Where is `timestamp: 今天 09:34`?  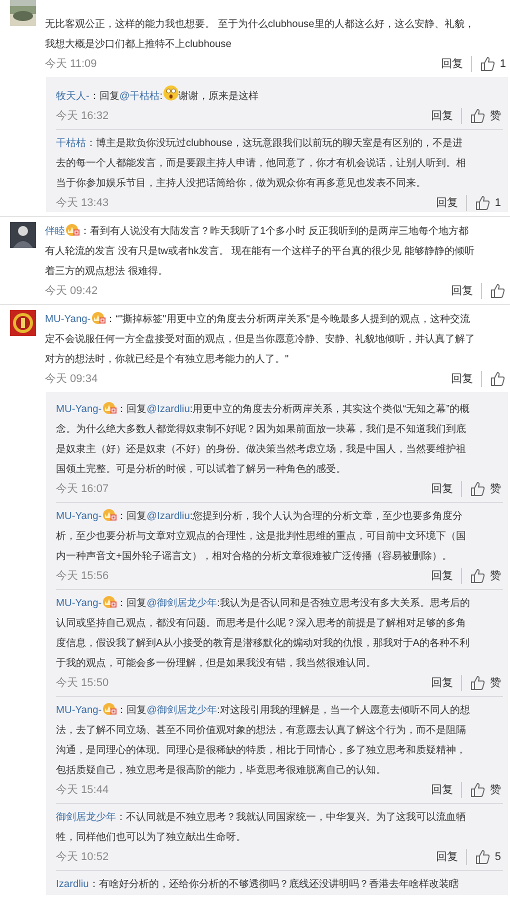 timestamp: 今天 09:34 is located at coordinates (71, 379).